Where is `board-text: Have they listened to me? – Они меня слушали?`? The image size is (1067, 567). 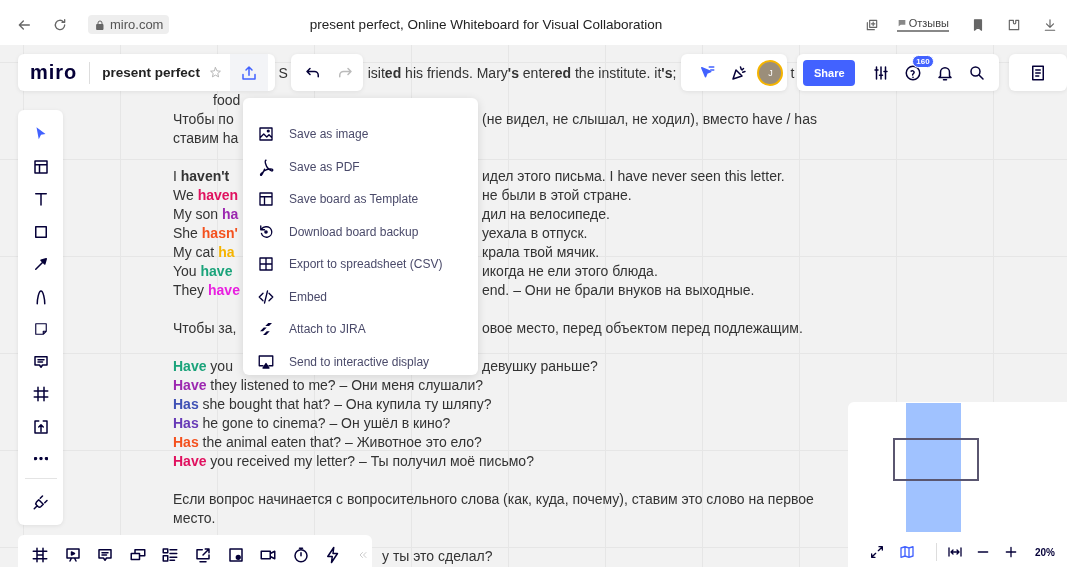 board-text: Have they listened to me? – Они меня слушали? is located at coordinates (328, 385).